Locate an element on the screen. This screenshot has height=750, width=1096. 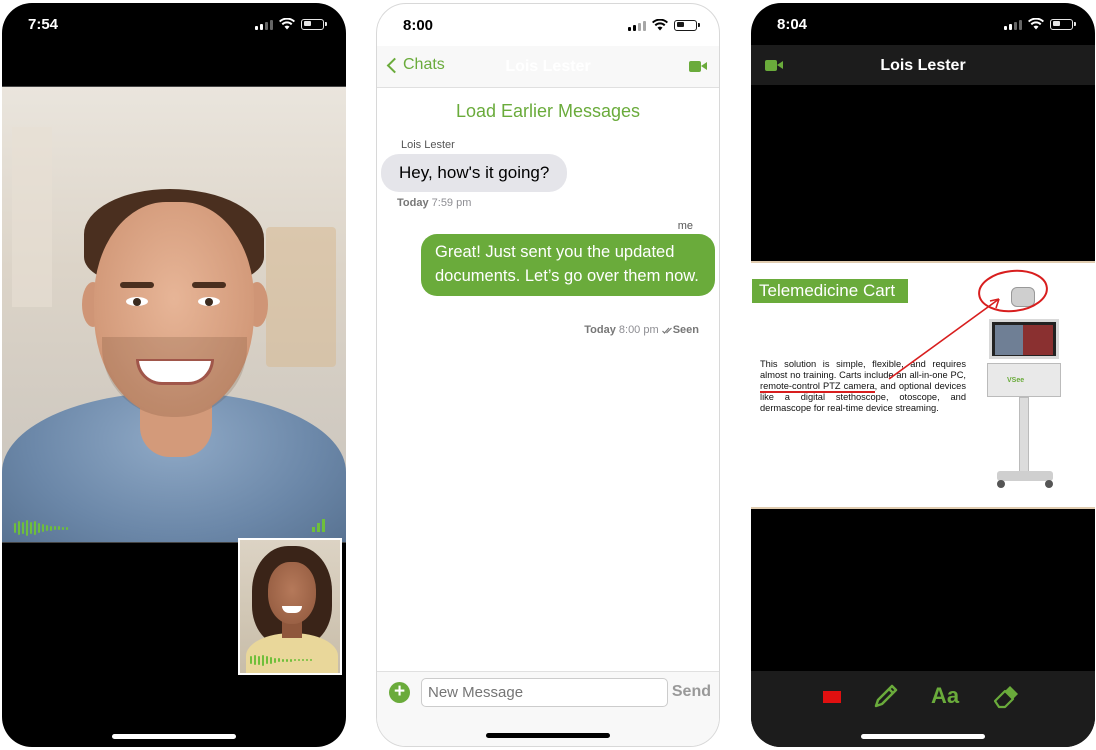
eraser-icon is located at coordinates (1006, 696).